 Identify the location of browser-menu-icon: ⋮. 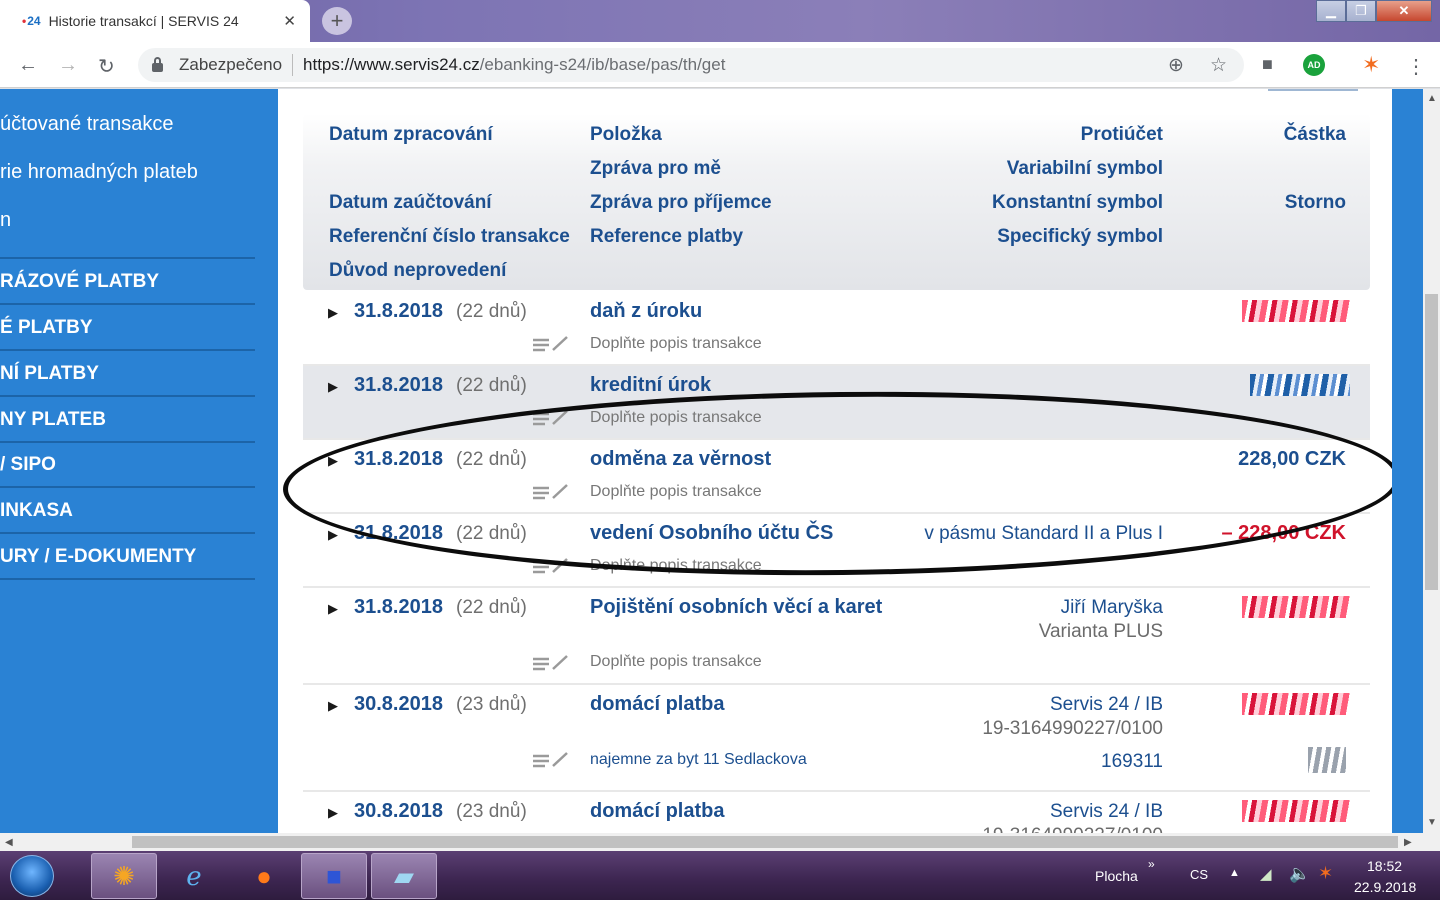
(1416, 66).